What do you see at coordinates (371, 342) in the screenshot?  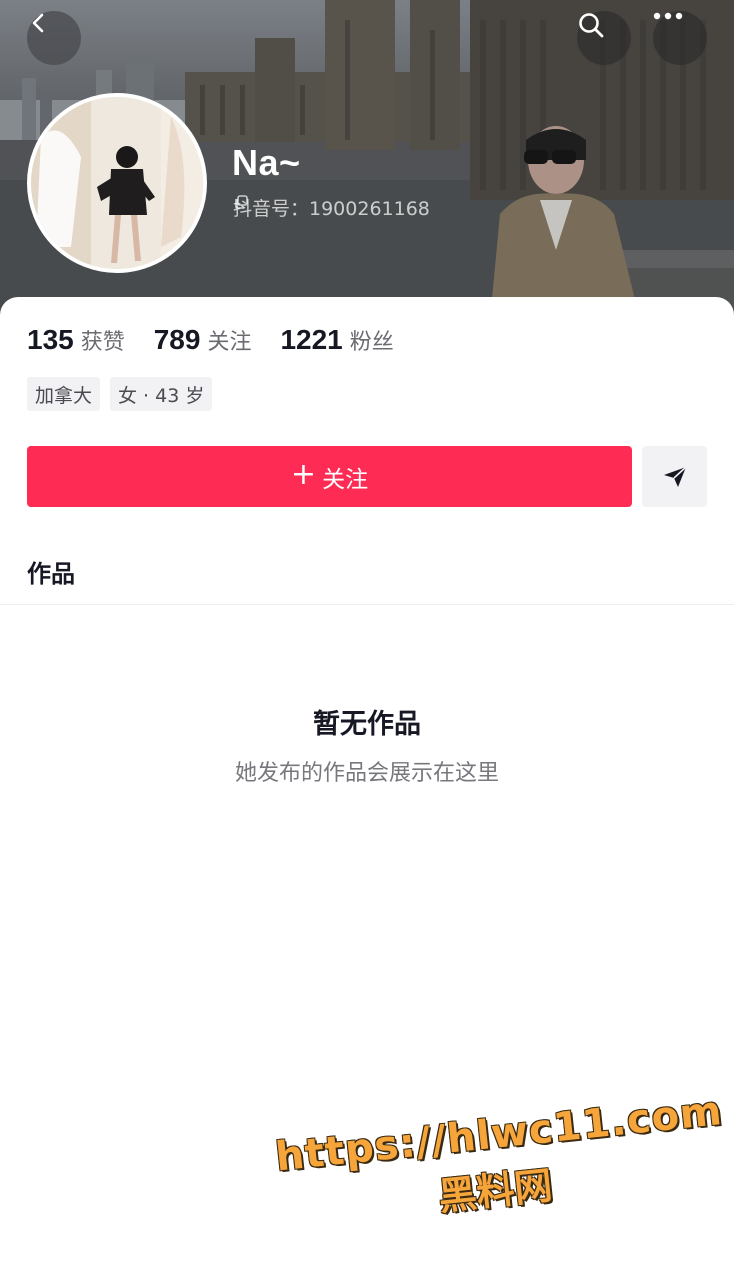 I see `stat-label: 粉丝` at bounding box center [371, 342].